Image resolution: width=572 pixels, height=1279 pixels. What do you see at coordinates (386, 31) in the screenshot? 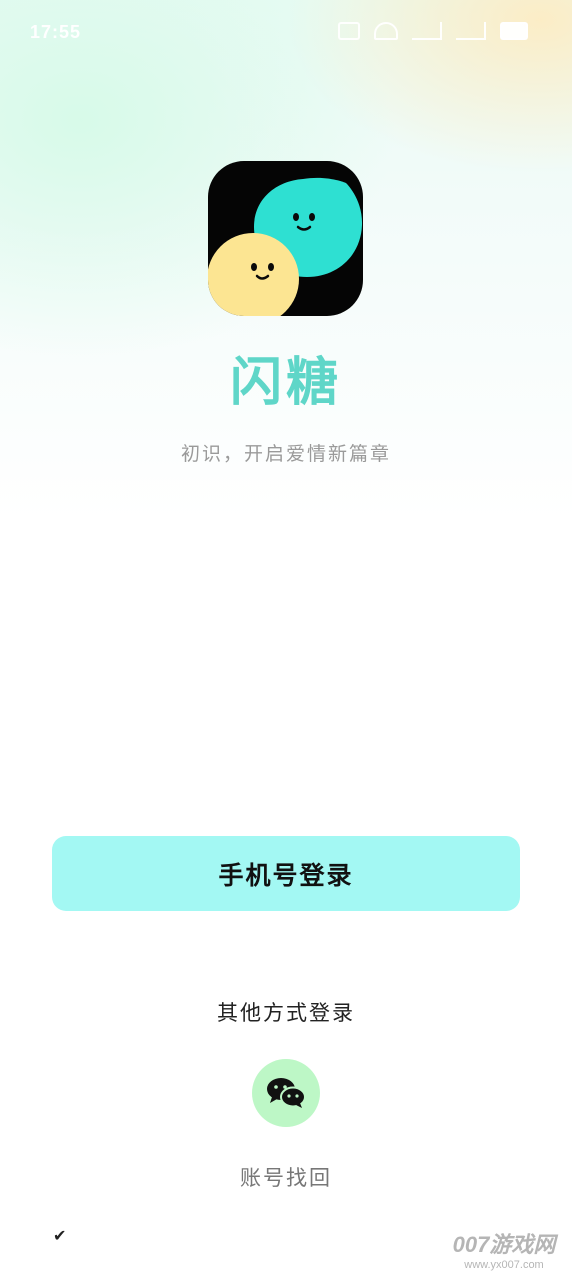
I see `wifi-icon` at bounding box center [386, 31].